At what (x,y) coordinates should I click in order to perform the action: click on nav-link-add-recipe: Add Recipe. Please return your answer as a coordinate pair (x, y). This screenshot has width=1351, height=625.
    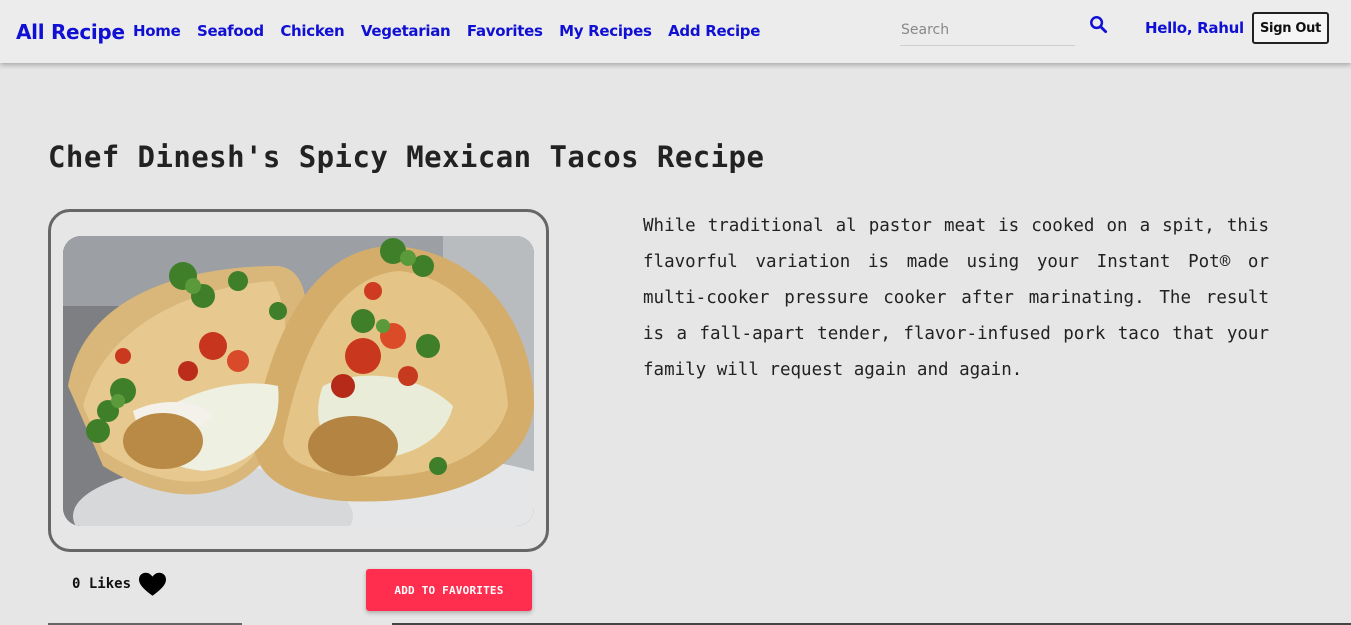
    Looking at the image, I should click on (714, 31).